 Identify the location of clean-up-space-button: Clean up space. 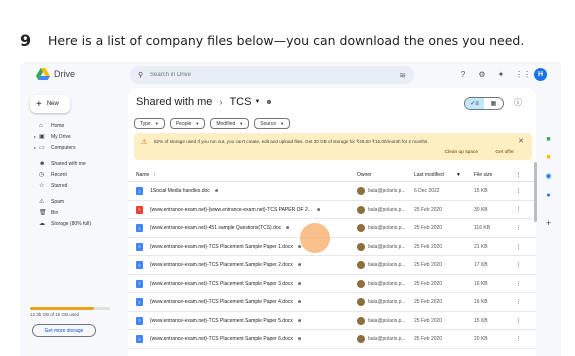
(461, 152).